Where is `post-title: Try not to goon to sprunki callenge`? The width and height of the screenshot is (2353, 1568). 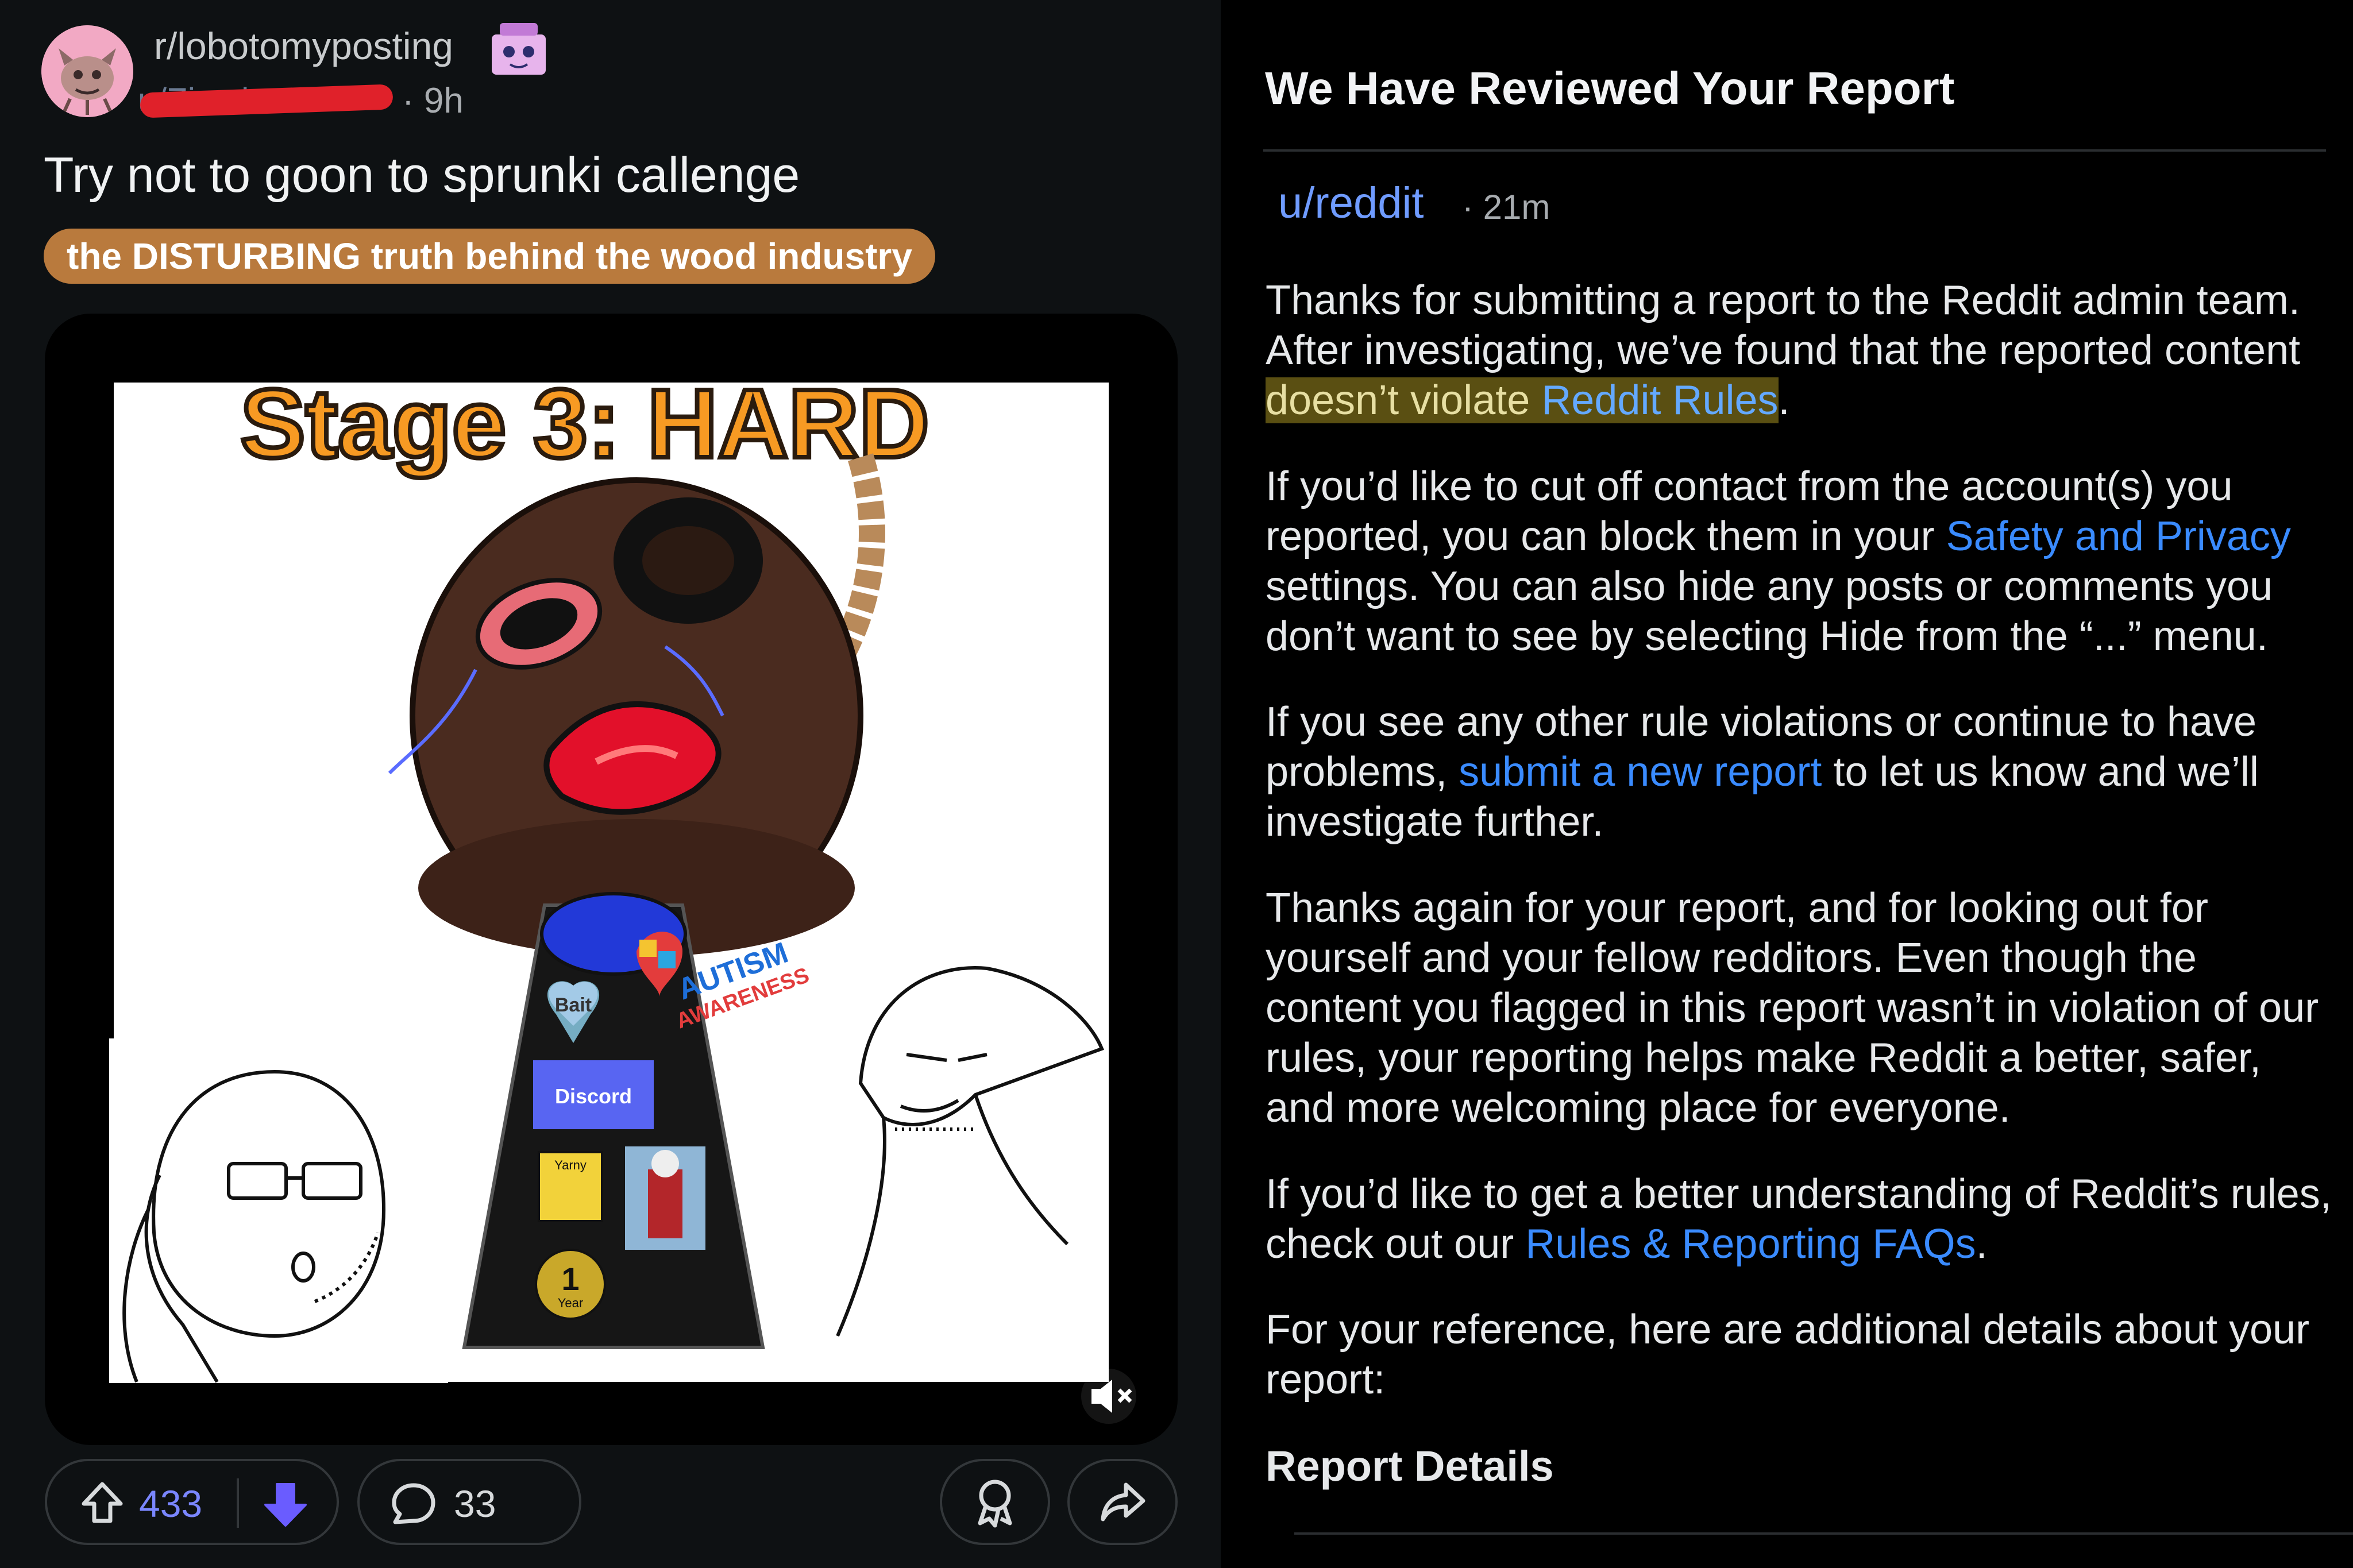 post-title: Try not to goon to sprunki callenge is located at coordinates (422, 175).